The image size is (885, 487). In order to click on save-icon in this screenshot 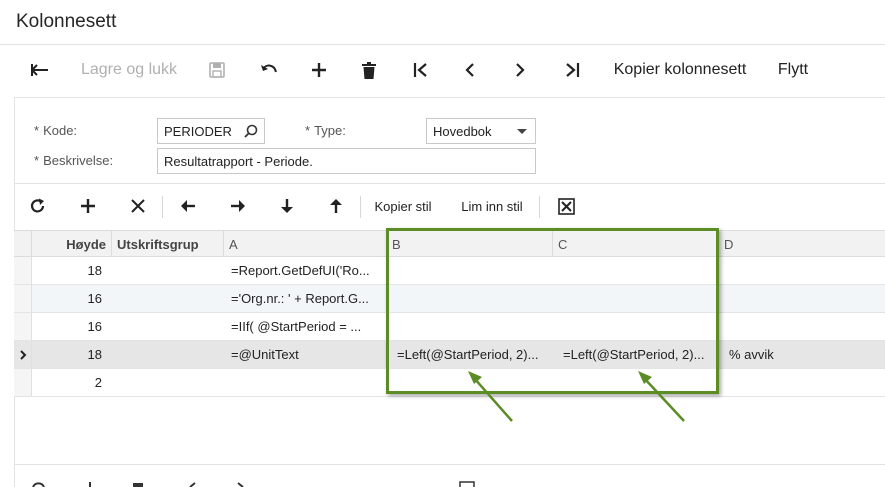, I will do `click(217, 70)`.